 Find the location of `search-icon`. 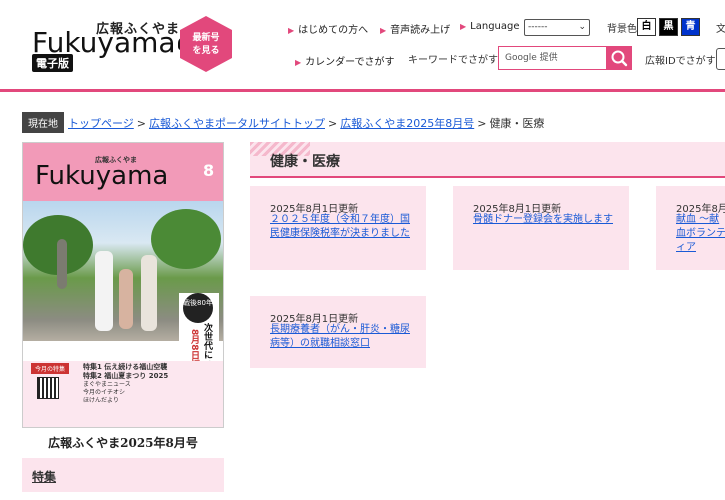

search-icon is located at coordinates (619, 58).